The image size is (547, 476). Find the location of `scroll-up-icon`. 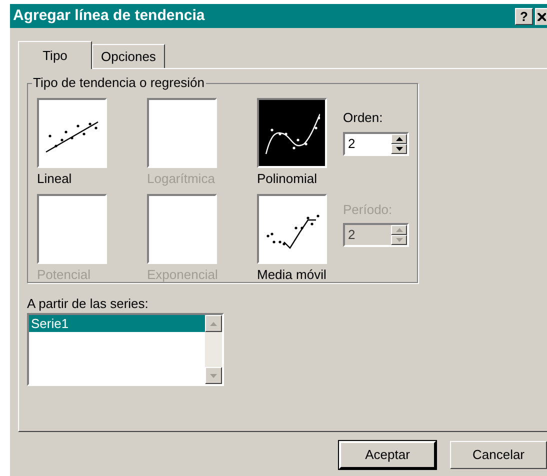

scroll-up-icon is located at coordinates (213, 323).